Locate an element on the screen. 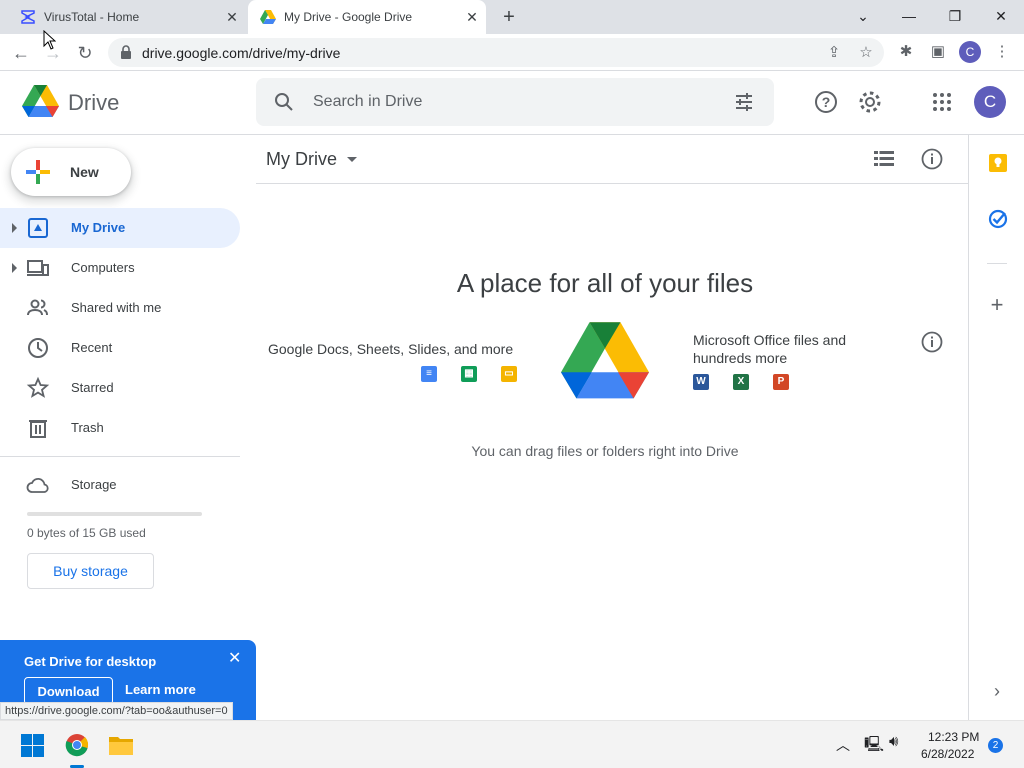 This screenshot has height=768, width=1024. browser-profile-avatar: C is located at coordinates (970, 52).